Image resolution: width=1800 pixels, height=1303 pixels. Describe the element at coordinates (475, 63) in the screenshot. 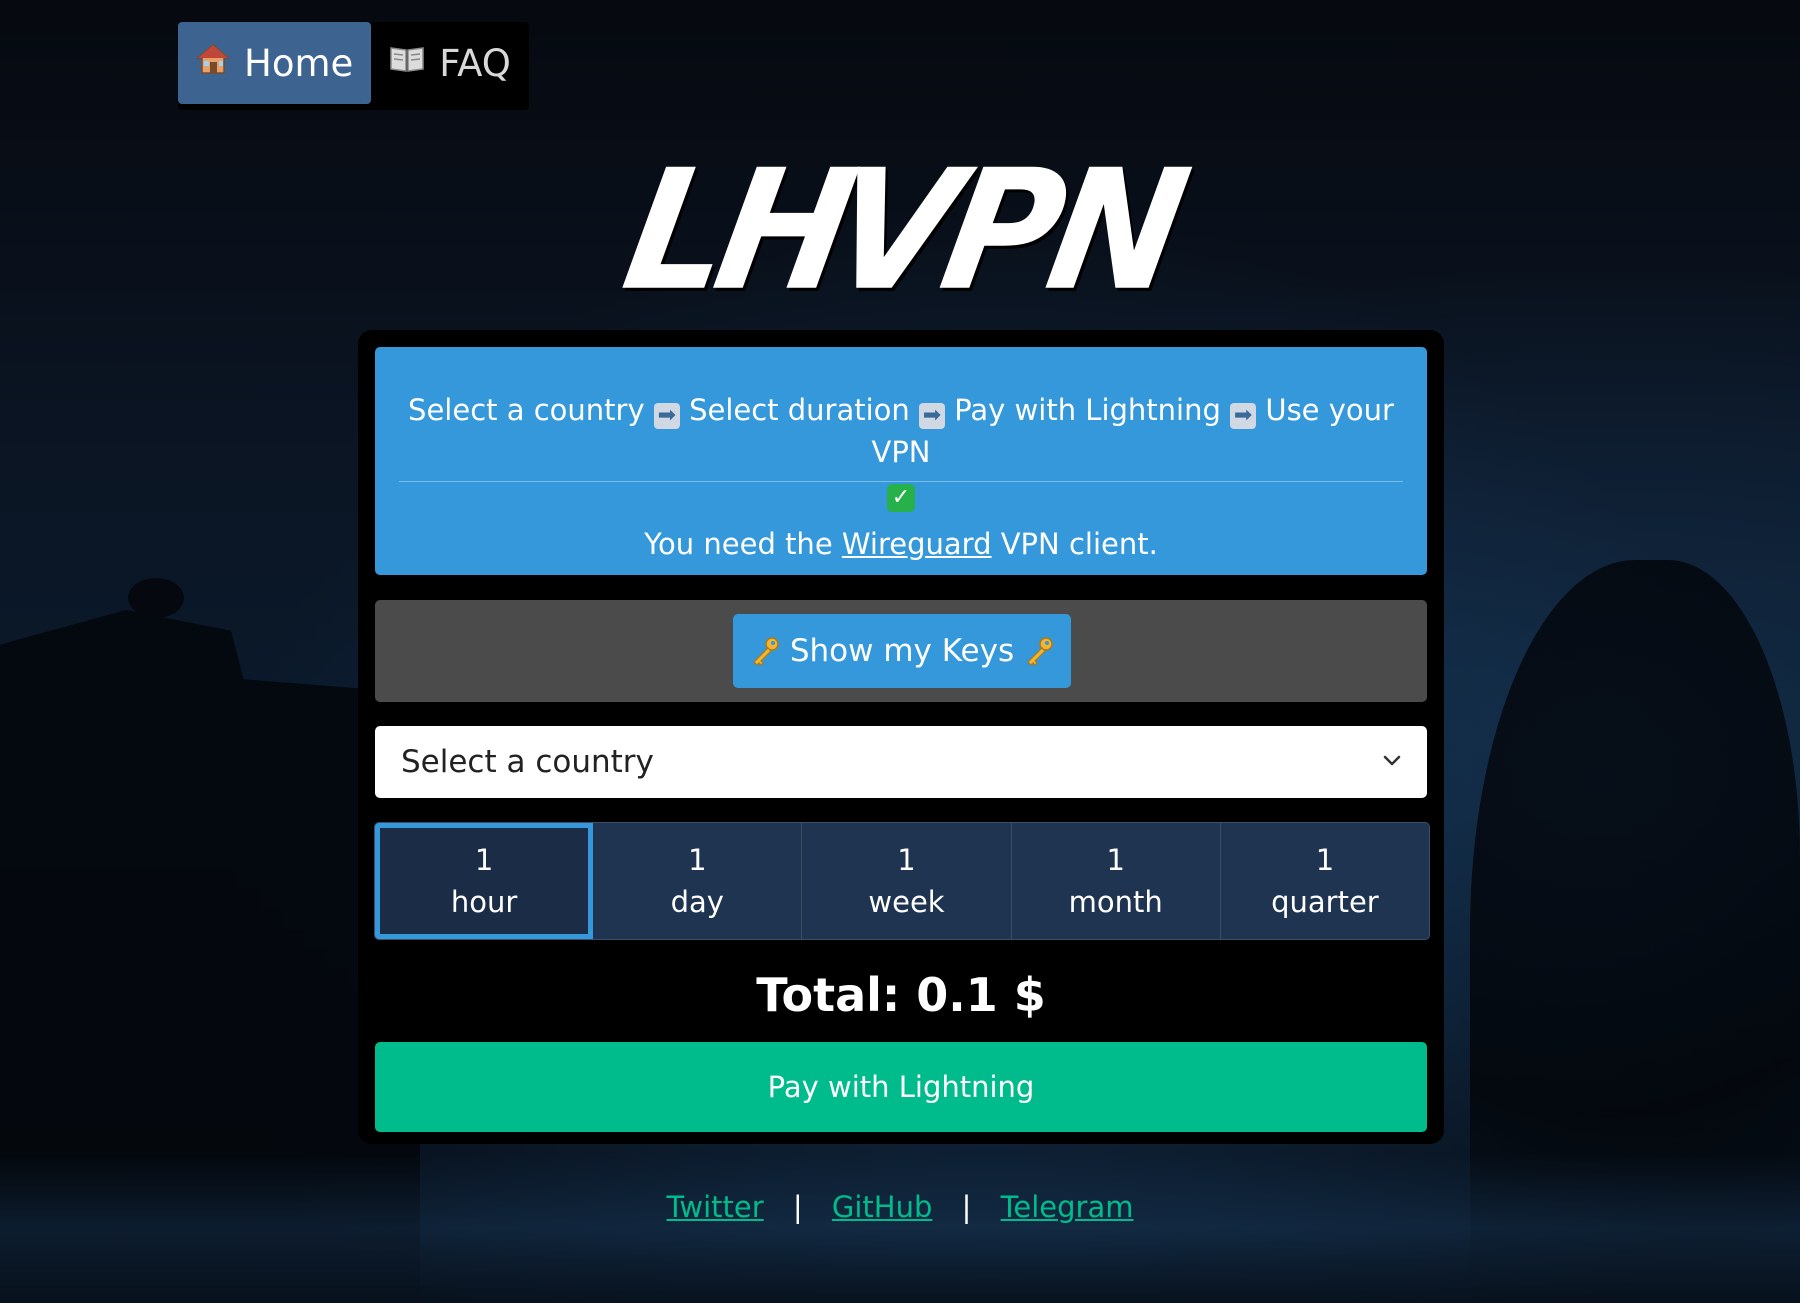

I see `nav-faq-label: FAQ` at that location.